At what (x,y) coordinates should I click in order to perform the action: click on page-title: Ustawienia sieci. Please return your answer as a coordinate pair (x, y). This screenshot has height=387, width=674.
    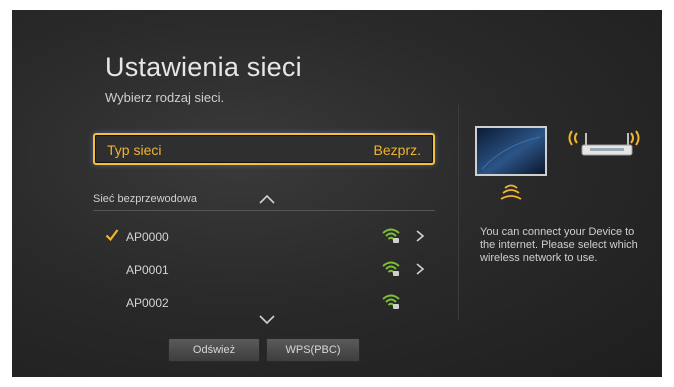
    Looking at the image, I should click on (203, 67).